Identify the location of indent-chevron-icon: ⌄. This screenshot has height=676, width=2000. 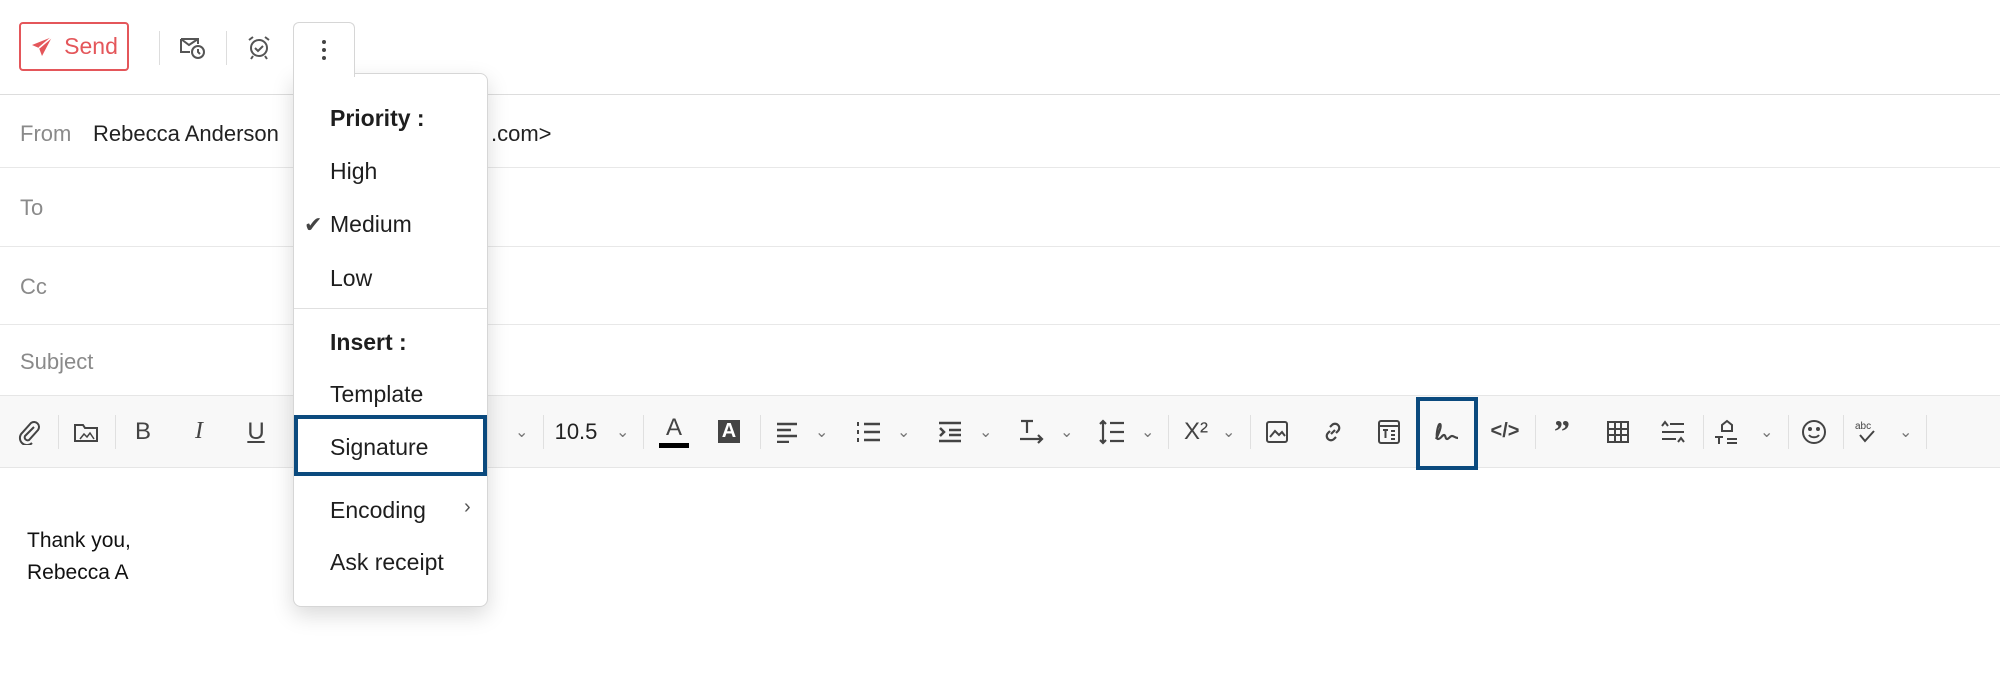
(985, 431).